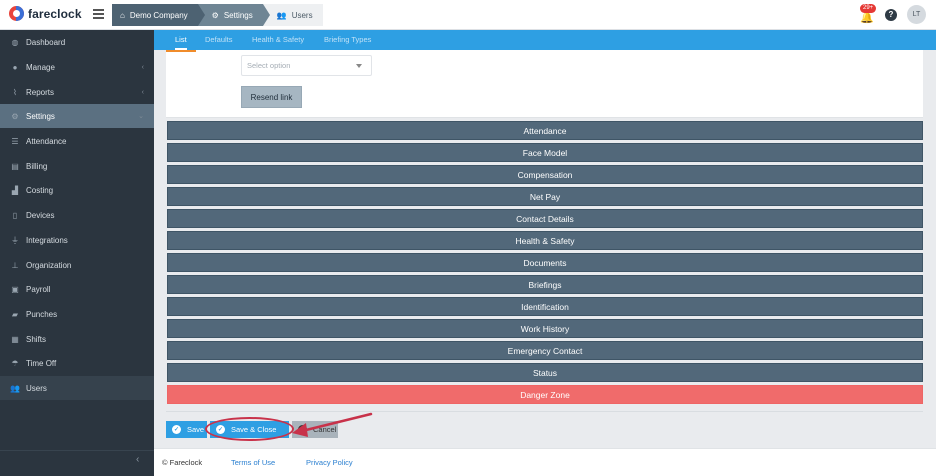  Describe the element at coordinates (325, 429) in the screenshot. I see `cancel-button-label: Cancel` at that location.